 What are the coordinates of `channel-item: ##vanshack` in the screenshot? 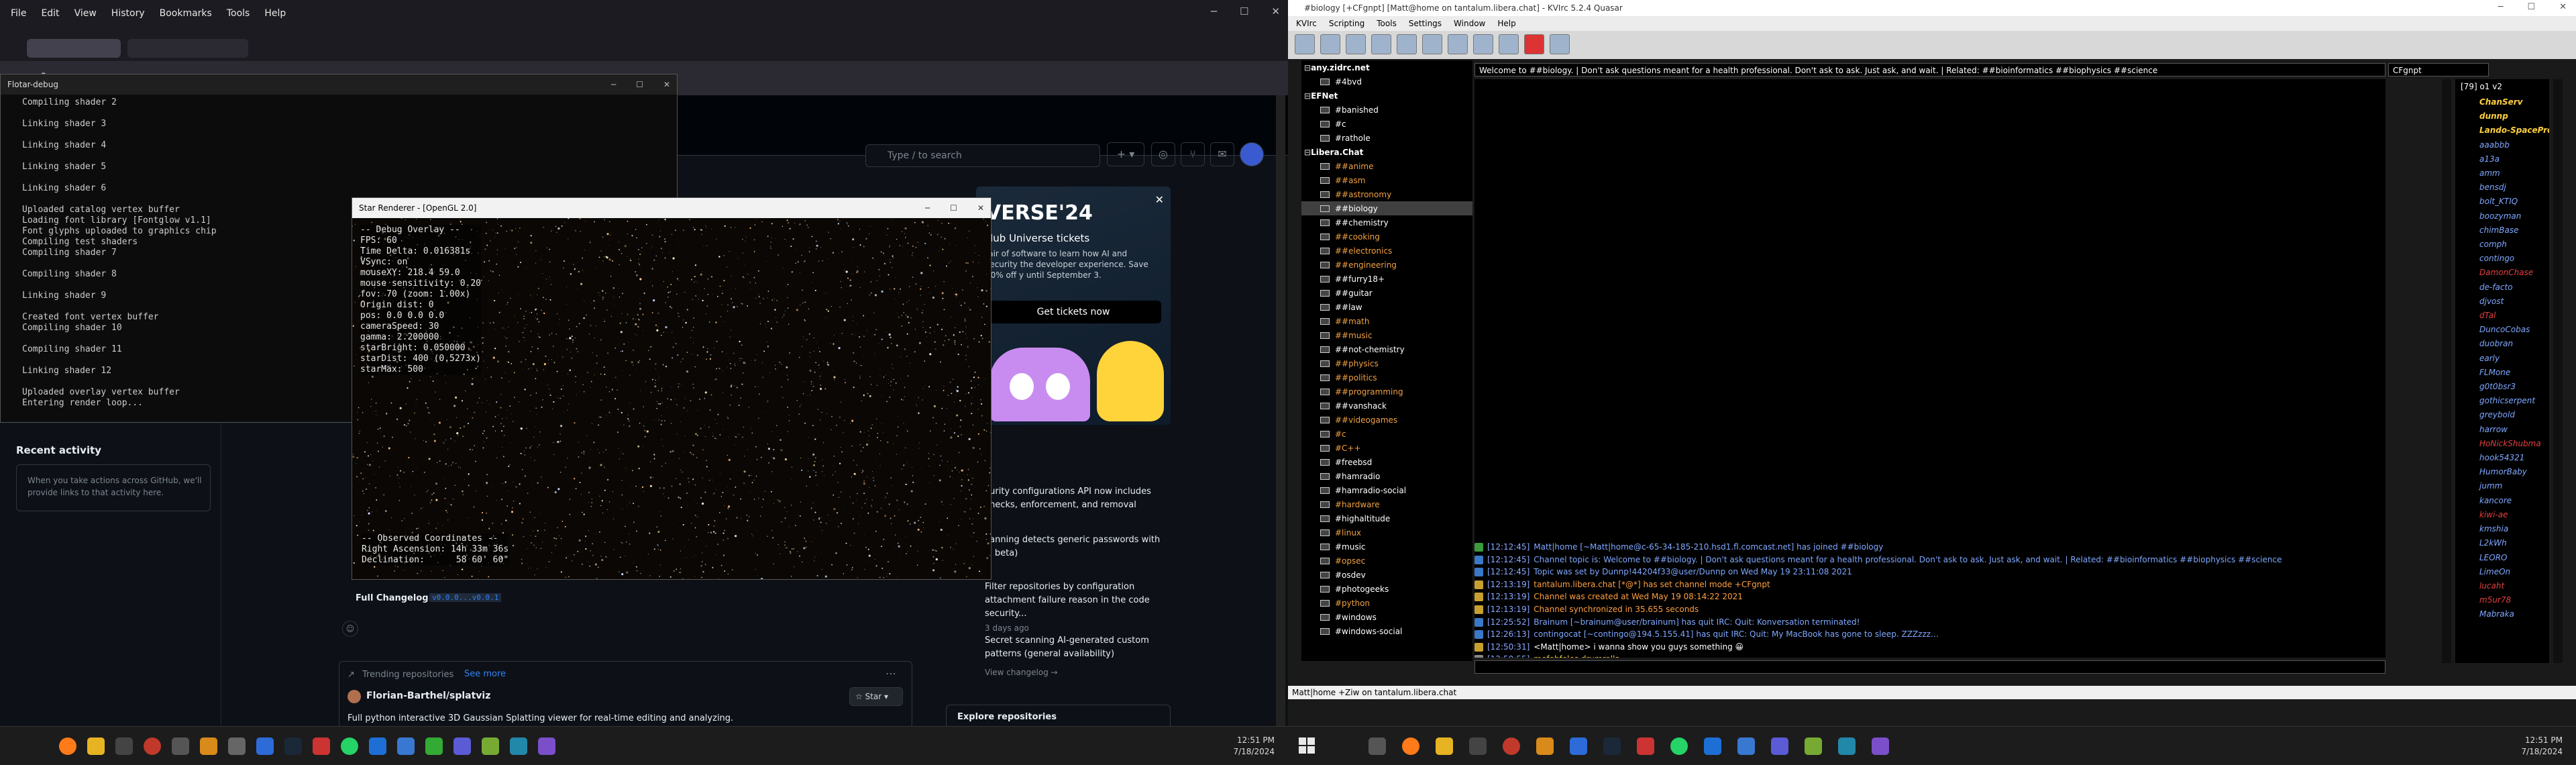 It's located at (1386, 406).